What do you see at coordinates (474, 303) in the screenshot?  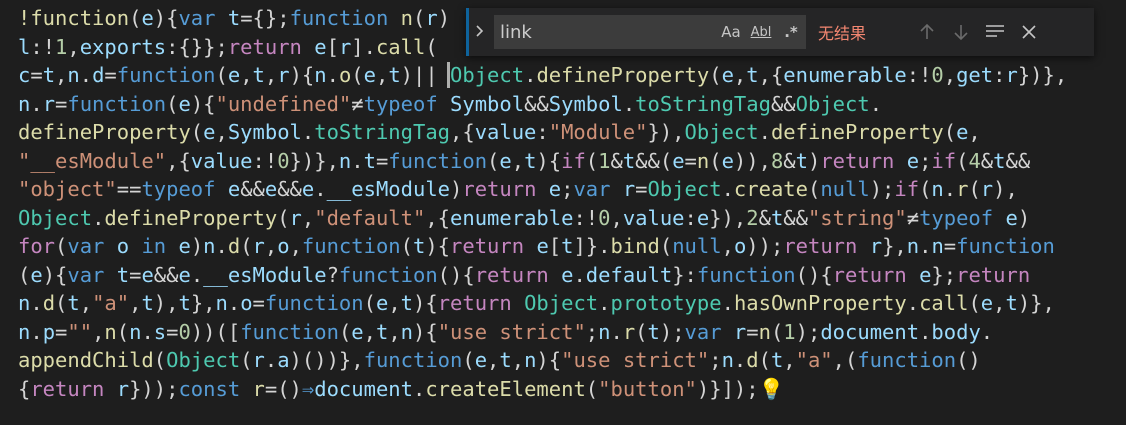 I see `code-token: return` at bounding box center [474, 303].